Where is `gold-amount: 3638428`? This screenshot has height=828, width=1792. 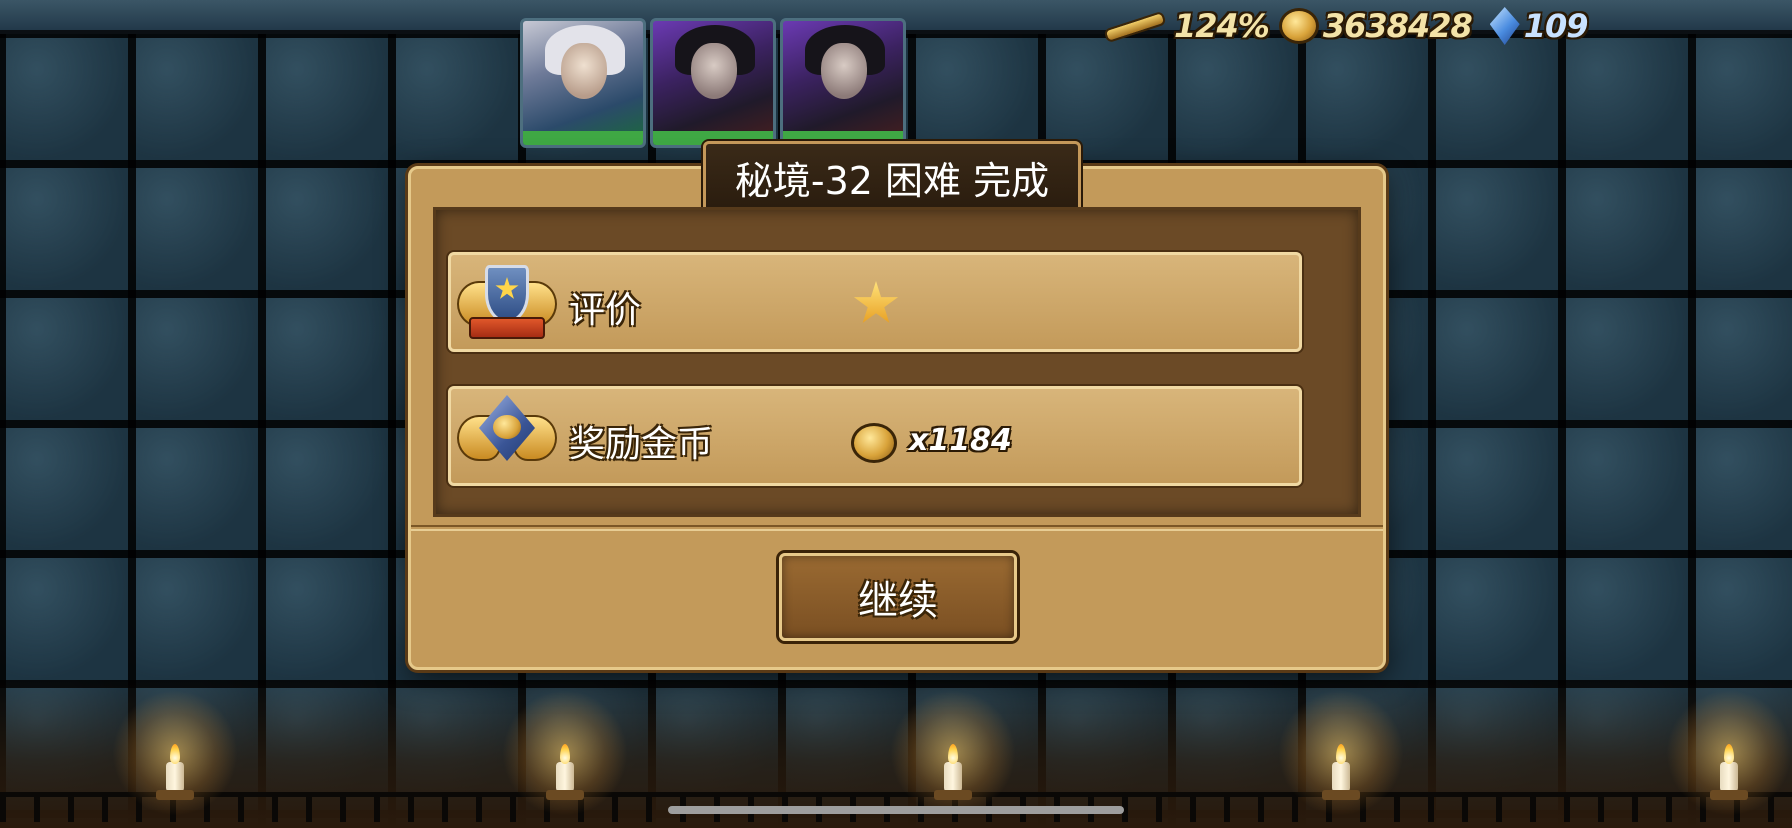 gold-amount: 3638428 is located at coordinates (1397, 26).